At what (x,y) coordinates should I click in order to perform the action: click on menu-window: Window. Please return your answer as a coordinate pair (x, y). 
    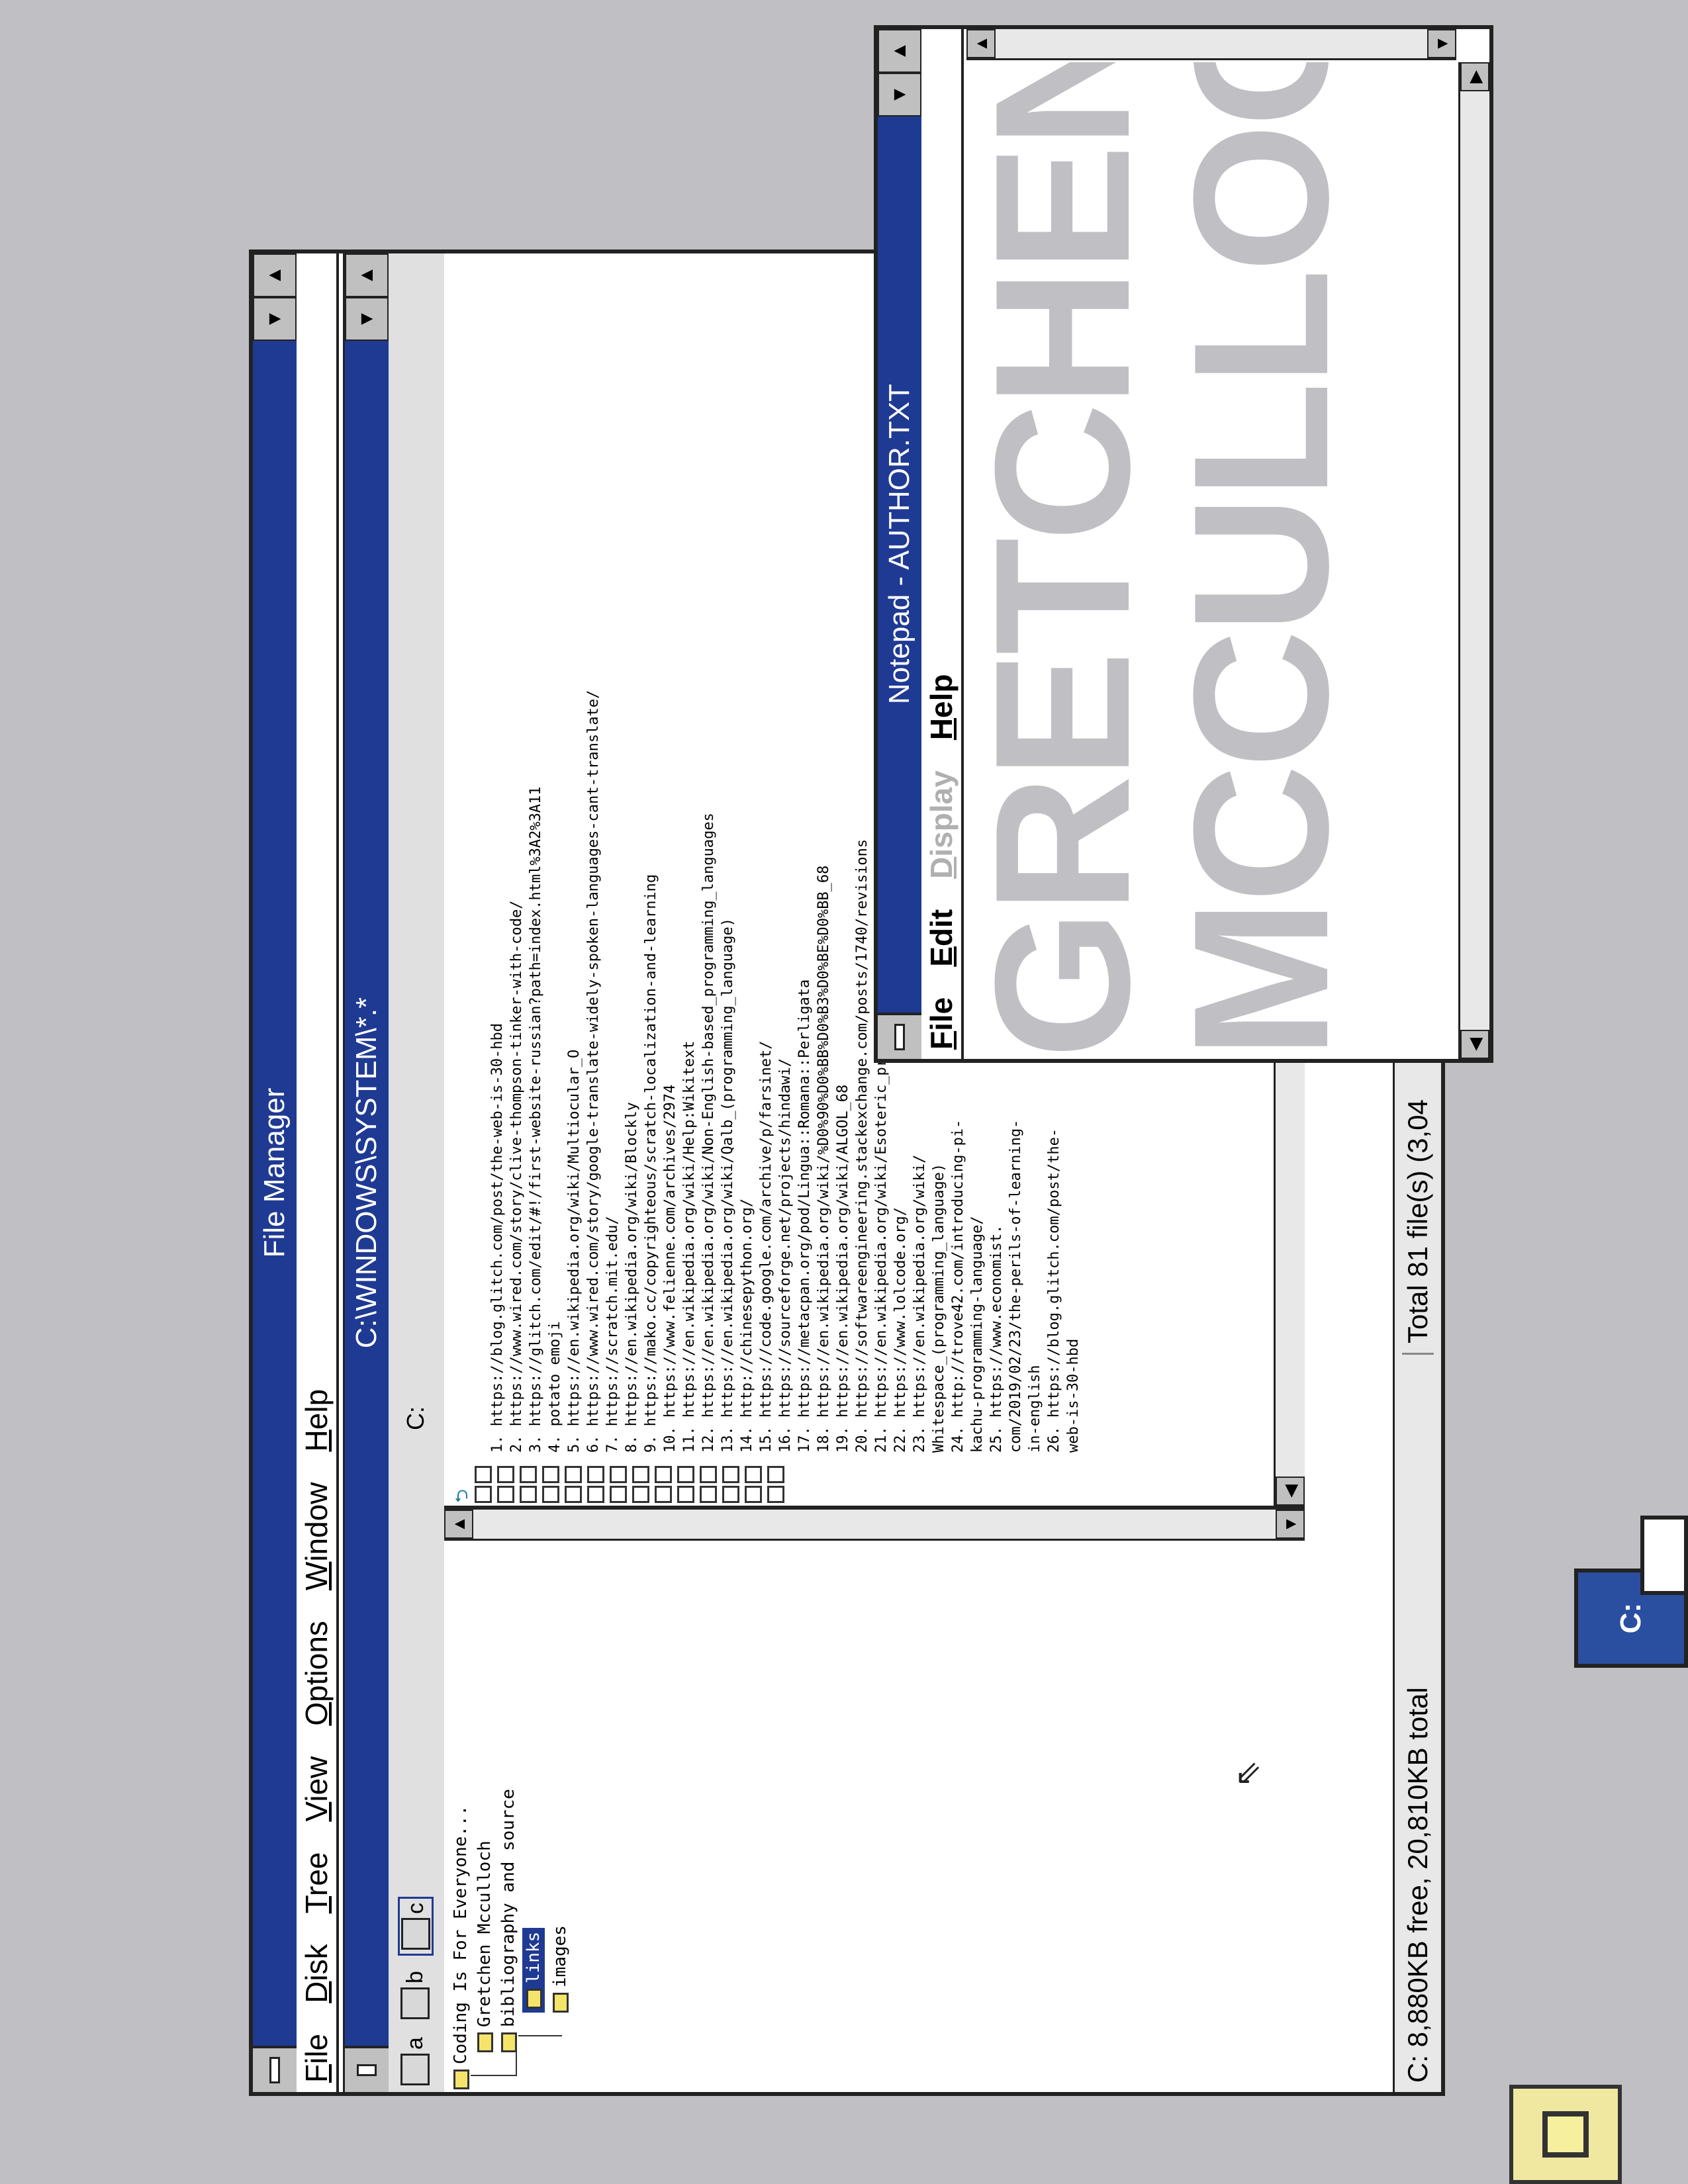
    Looking at the image, I should click on (316, 1536).